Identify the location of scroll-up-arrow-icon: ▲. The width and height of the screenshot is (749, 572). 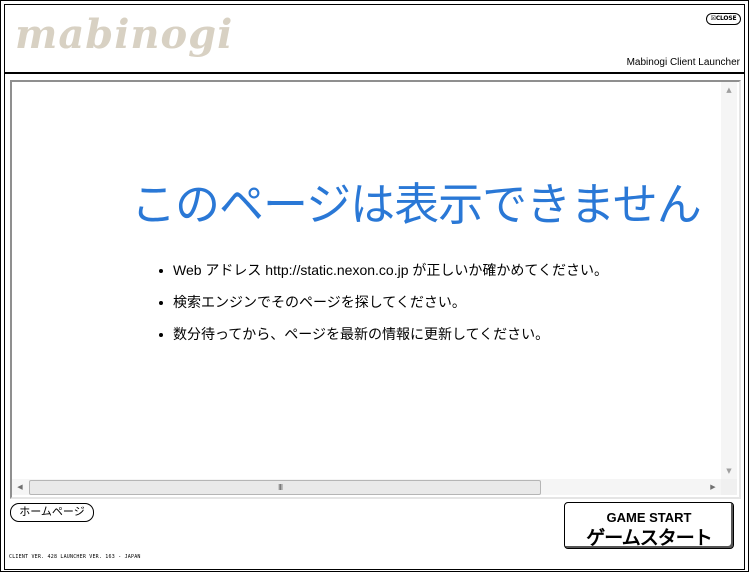
(729, 90).